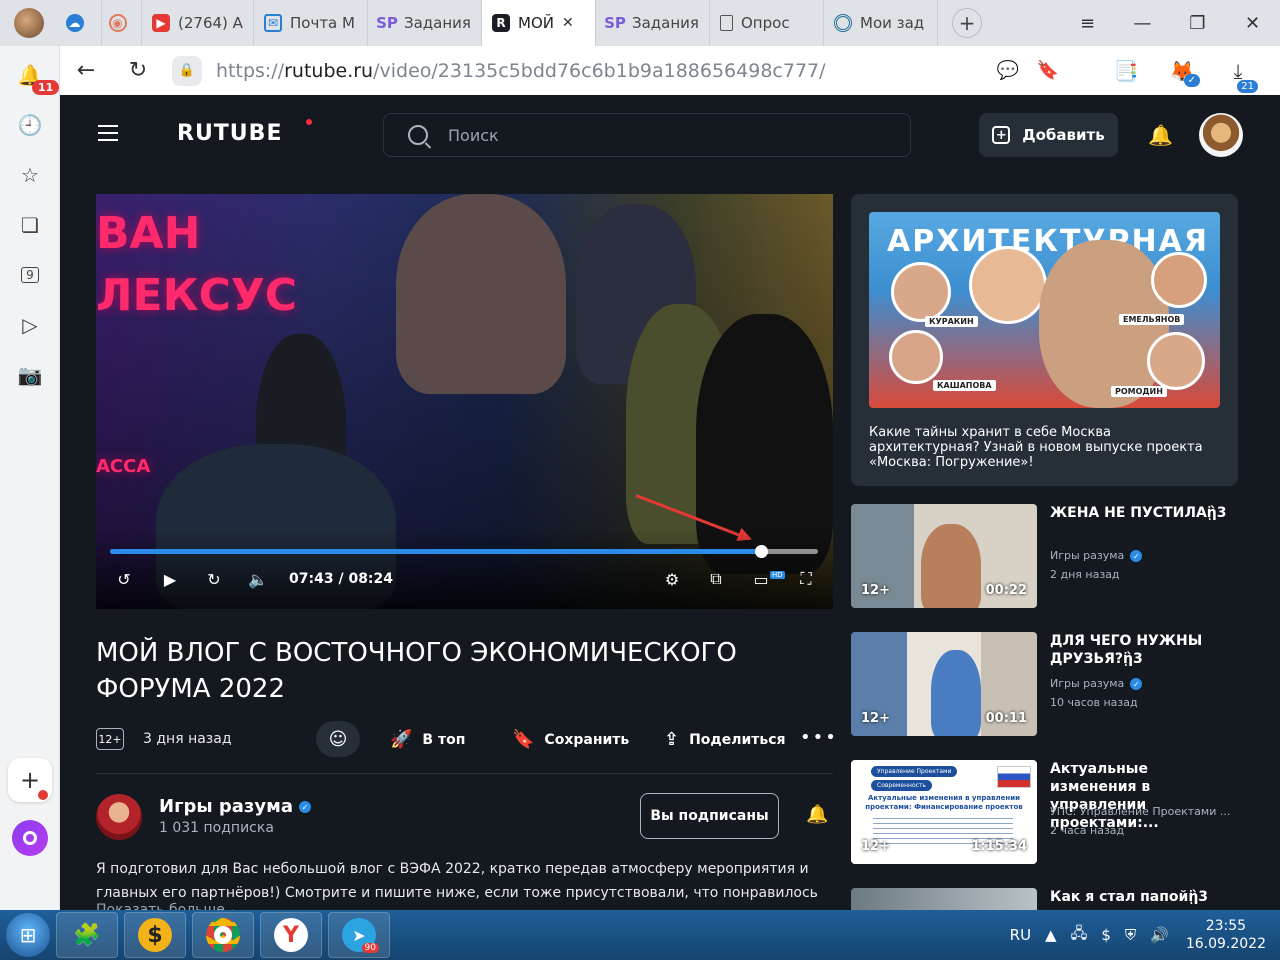 This screenshot has width=1280, height=960. Describe the element at coordinates (1079, 935) in the screenshot. I see `network-icon: 🖧` at that location.